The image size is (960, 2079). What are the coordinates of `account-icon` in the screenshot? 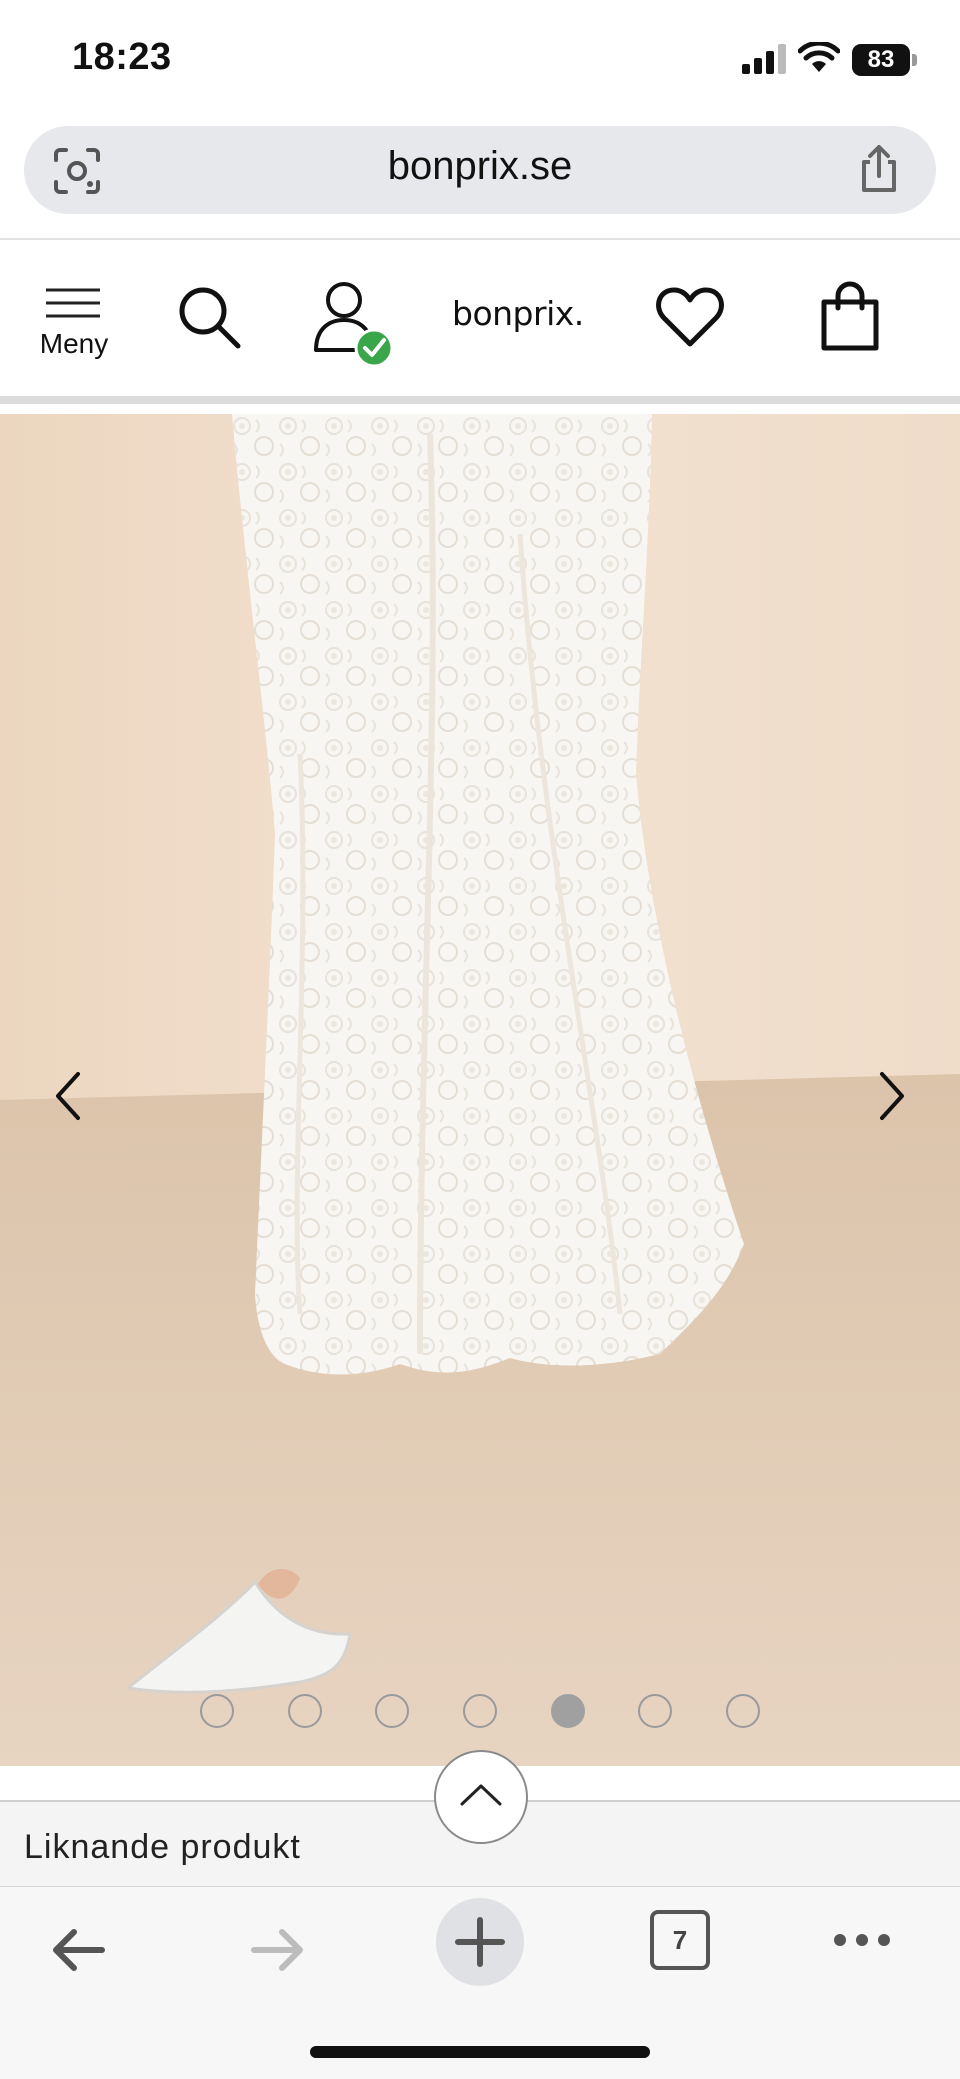 It's located at (354, 323).